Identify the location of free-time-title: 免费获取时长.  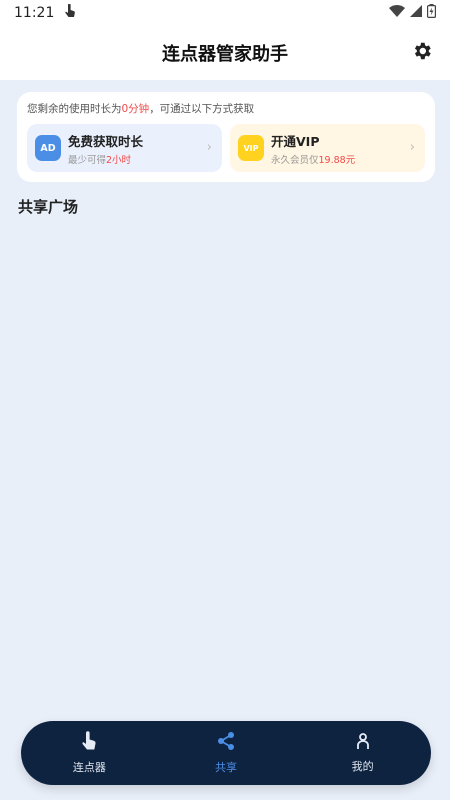
(106, 141).